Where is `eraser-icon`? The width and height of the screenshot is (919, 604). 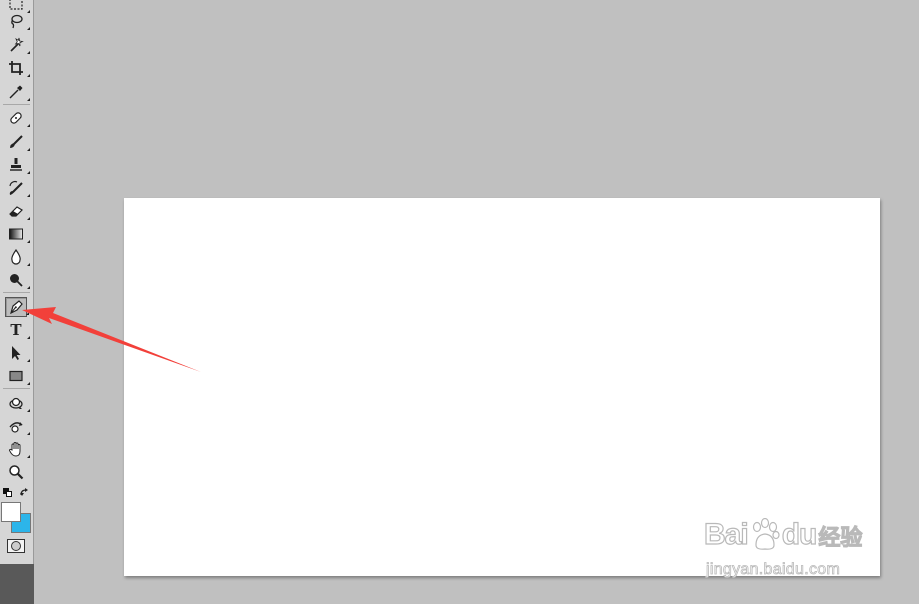 eraser-icon is located at coordinates (16, 211).